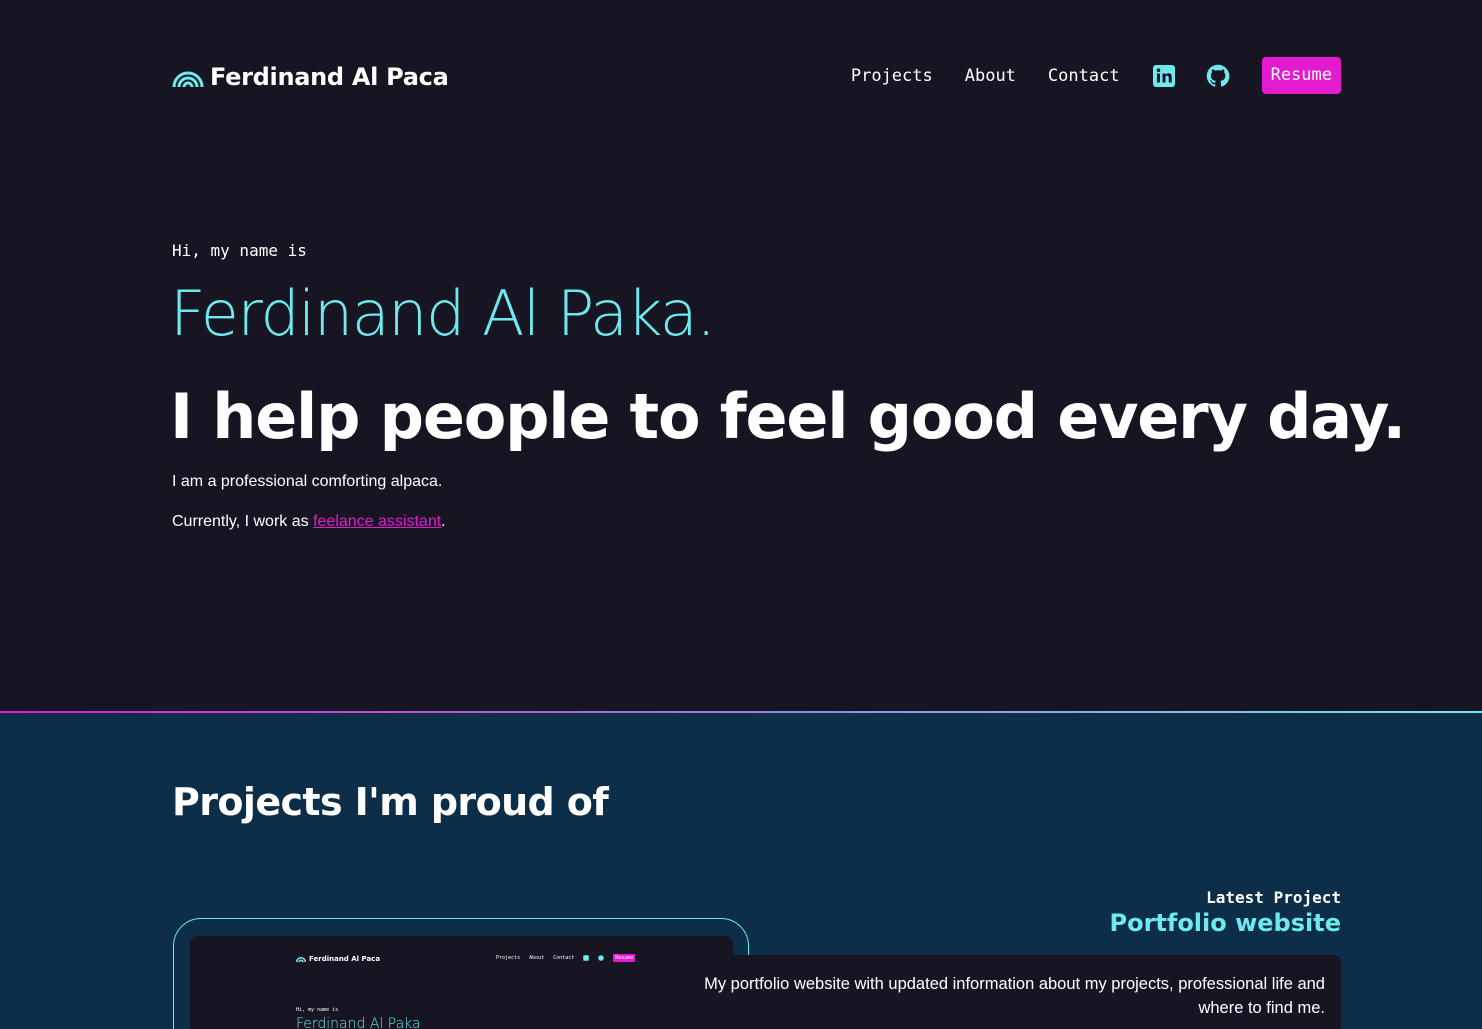  What do you see at coordinates (788, 416) in the screenshot?
I see `hero-tagline: I help people to feel good every day.` at bounding box center [788, 416].